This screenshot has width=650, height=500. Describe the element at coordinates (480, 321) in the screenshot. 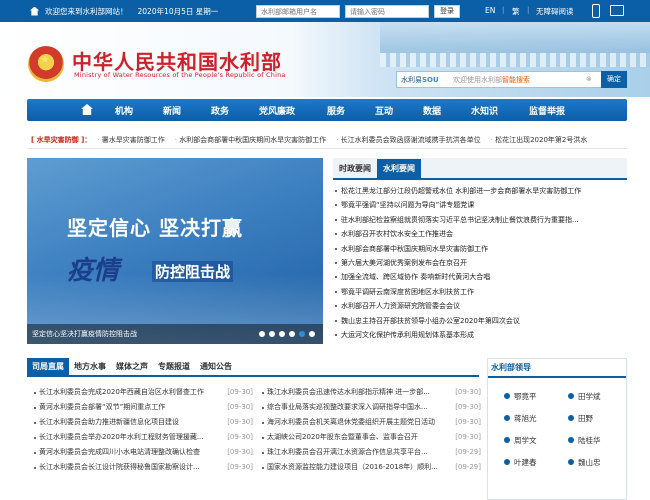

I see `news-item: 魏山忠主持召开部扶贫领导小组办公室2020年第四次会议` at that location.